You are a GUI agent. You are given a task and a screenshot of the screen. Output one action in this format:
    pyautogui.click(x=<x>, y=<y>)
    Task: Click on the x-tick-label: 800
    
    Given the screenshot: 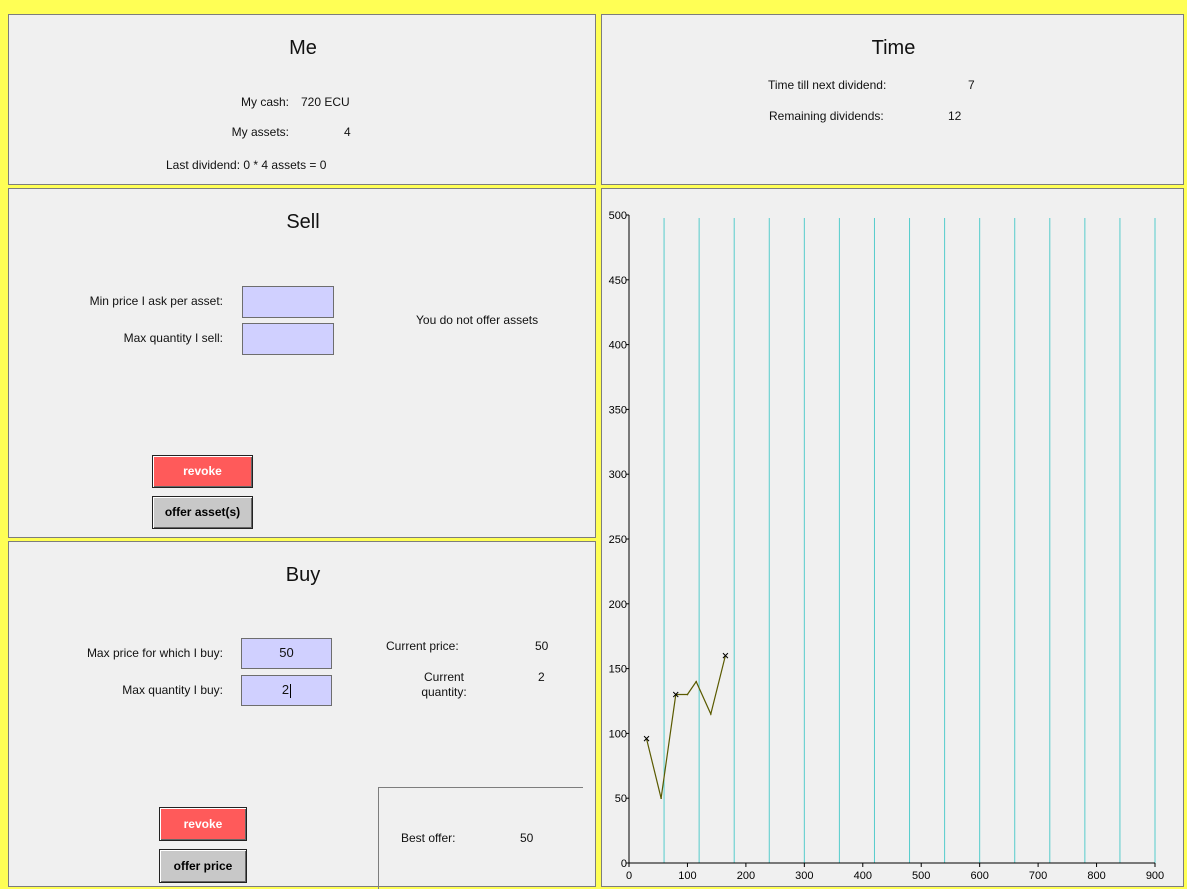 What is the action you would take?
    pyautogui.click(x=1096, y=876)
    